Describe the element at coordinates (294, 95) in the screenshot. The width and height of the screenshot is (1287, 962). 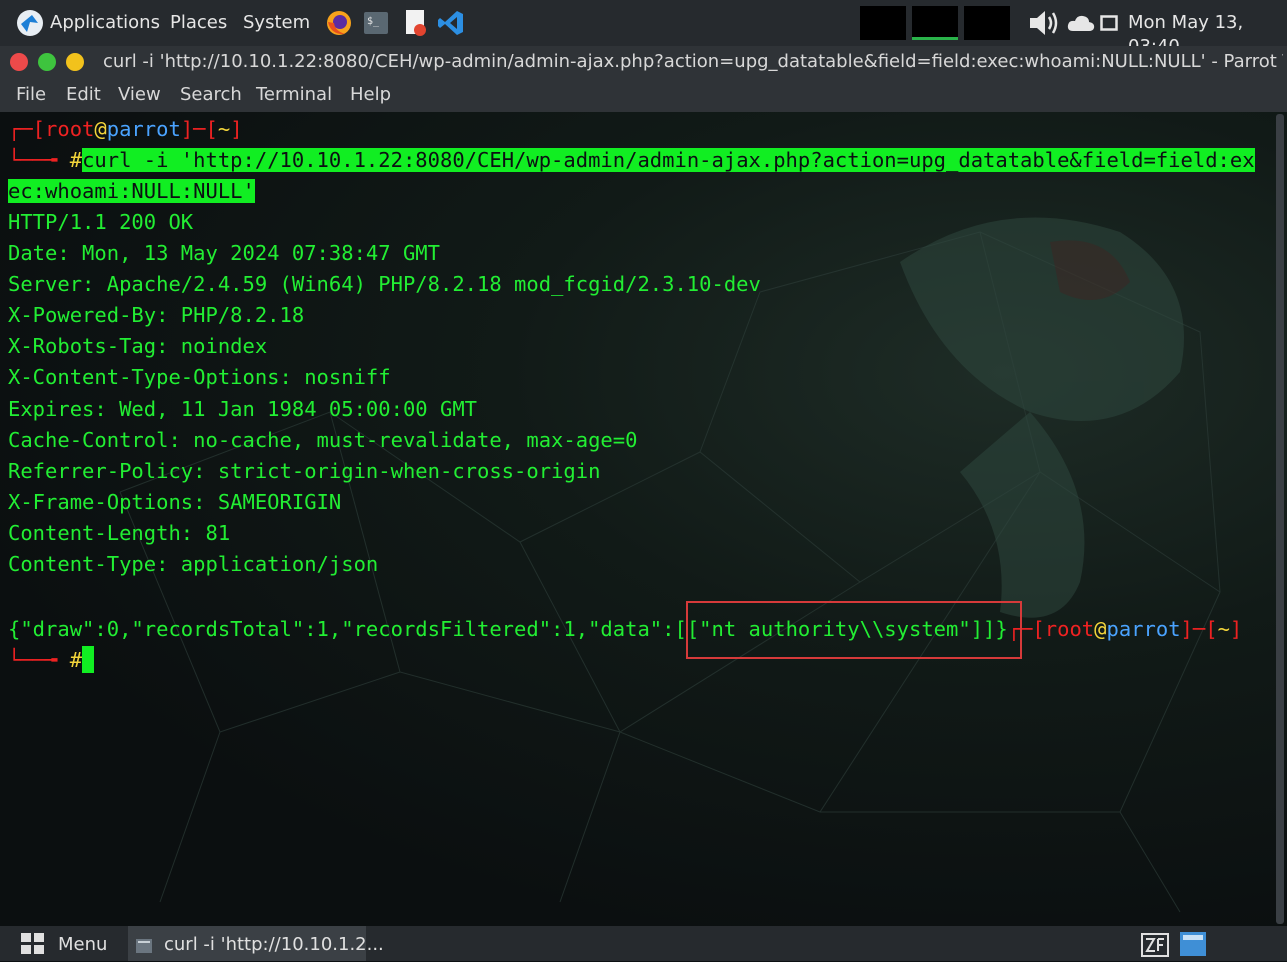
I see `menu-terminal: Terminal` at that location.